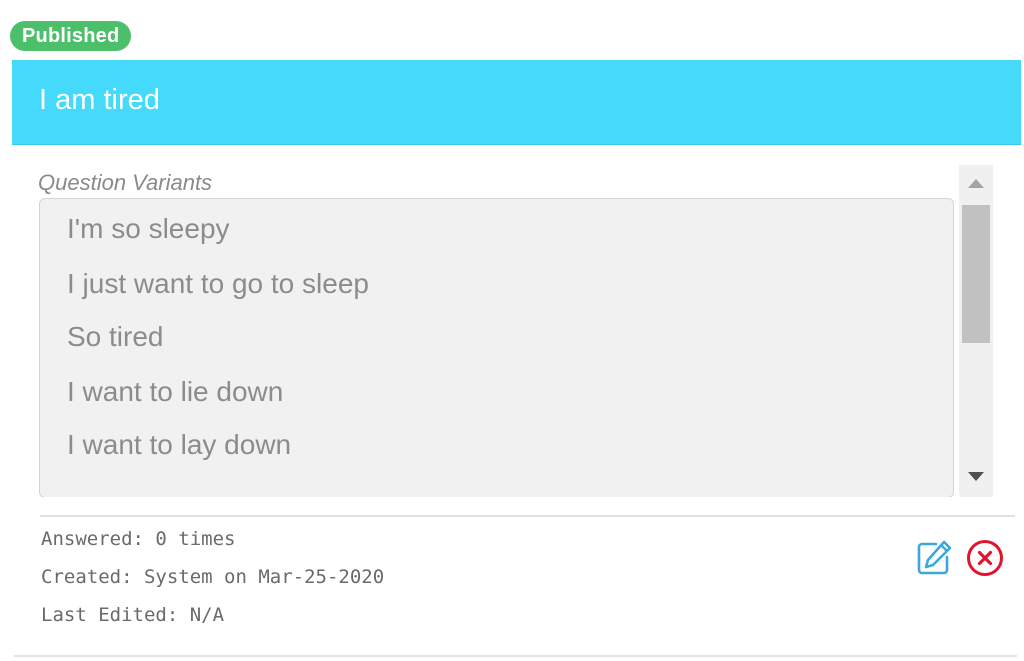 The width and height of the screenshot is (1024, 661). What do you see at coordinates (213, 577) in the screenshot?
I see `created-info: Created: System on Mar-25-2020` at bounding box center [213, 577].